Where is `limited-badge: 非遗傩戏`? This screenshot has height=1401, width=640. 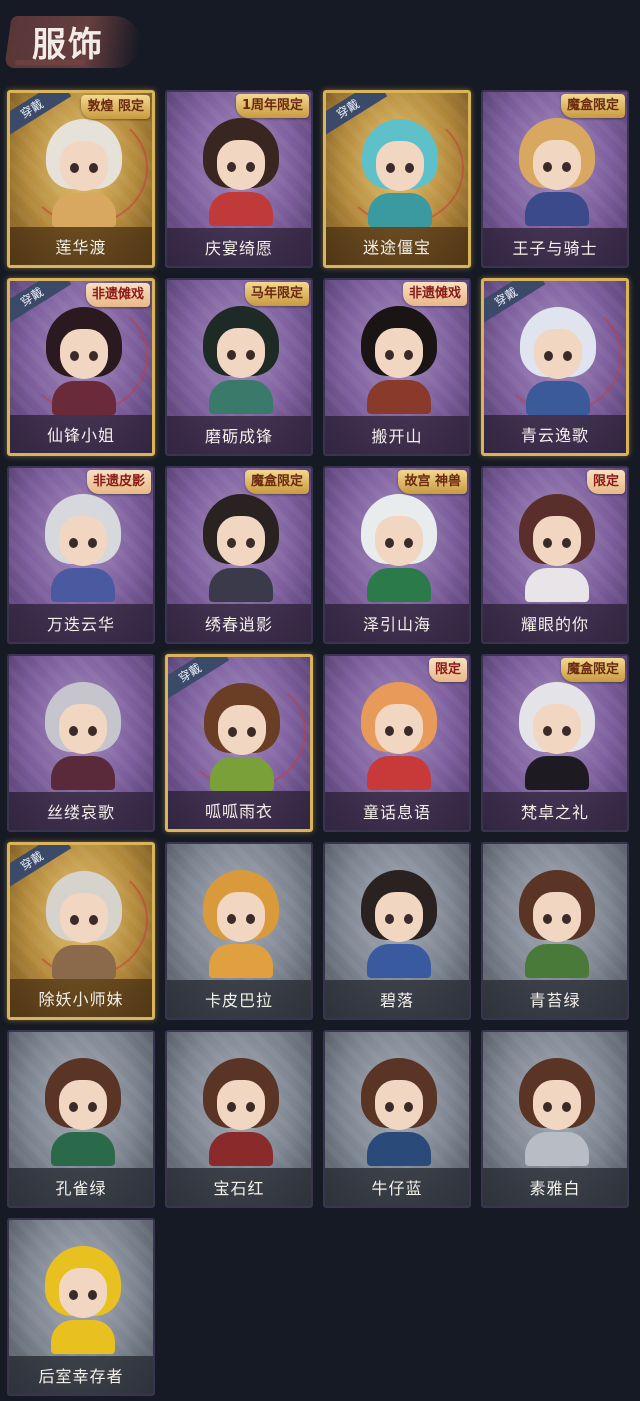 limited-badge: 非遗傩戏 is located at coordinates (434, 294).